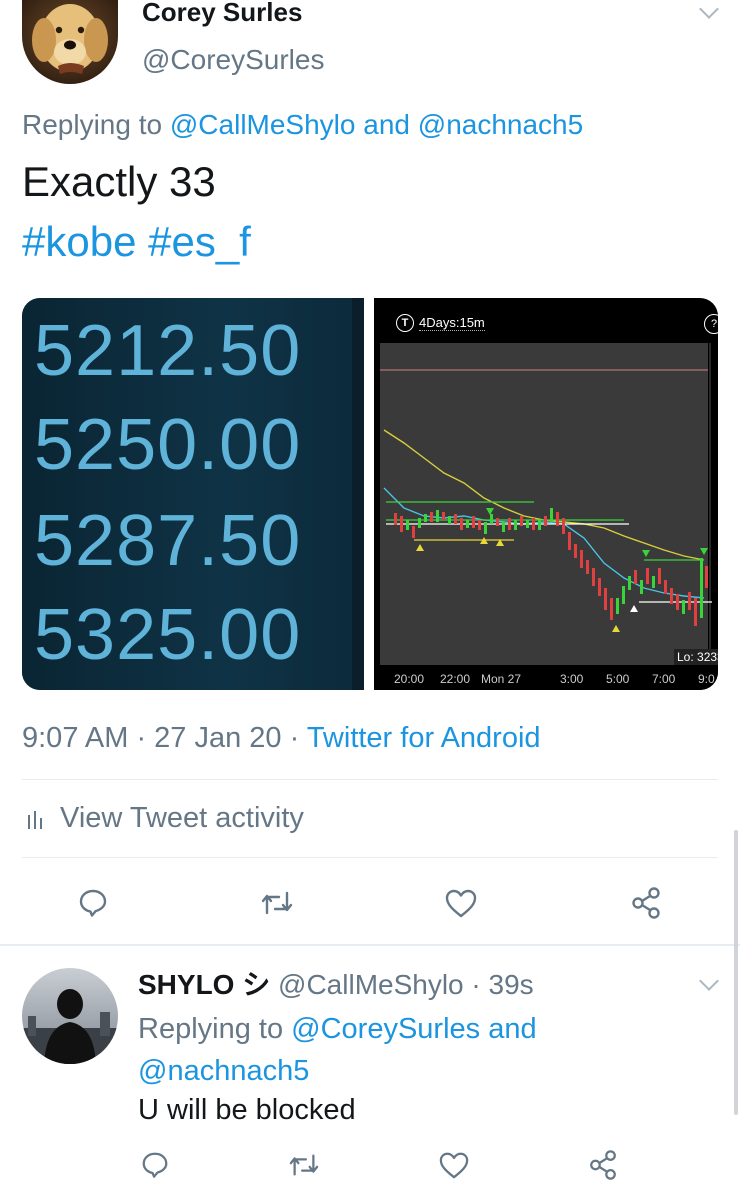 This screenshot has width=740, height=1200. What do you see at coordinates (204, 984) in the screenshot?
I see `reply-author-name: SHYLO シ` at bounding box center [204, 984].